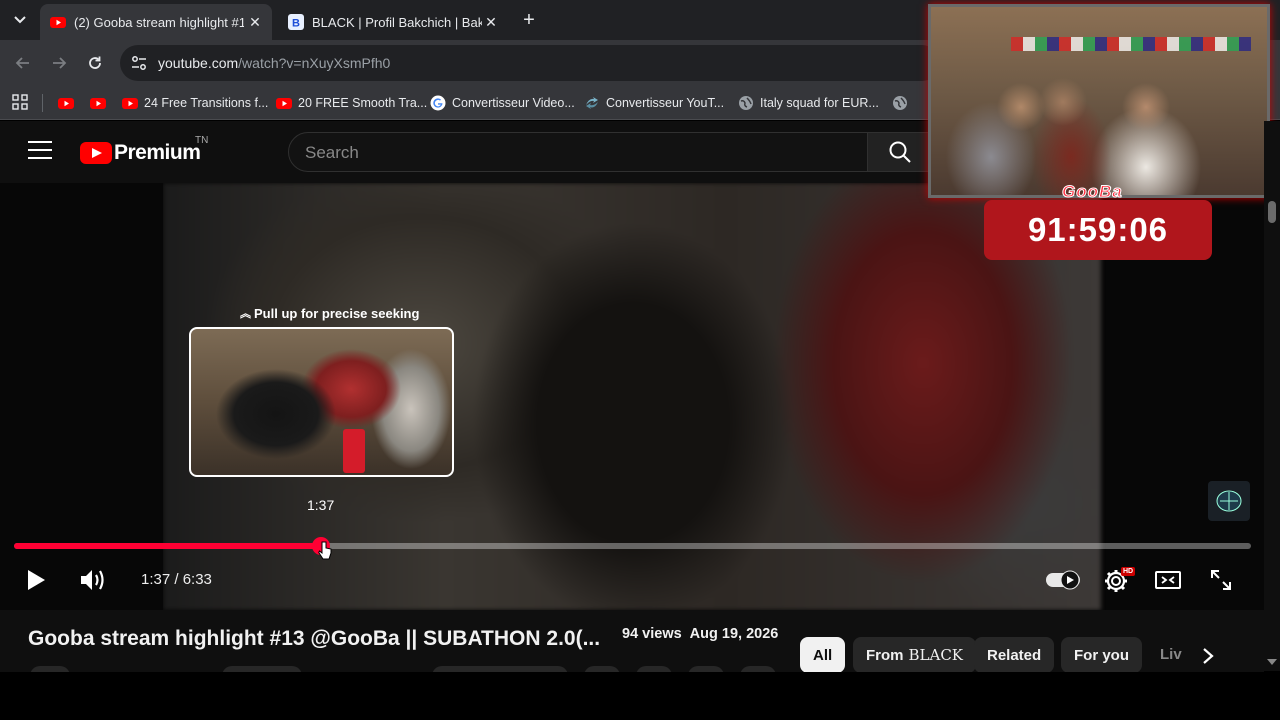  I want to click on site-settings-icon, so click(139, 63).